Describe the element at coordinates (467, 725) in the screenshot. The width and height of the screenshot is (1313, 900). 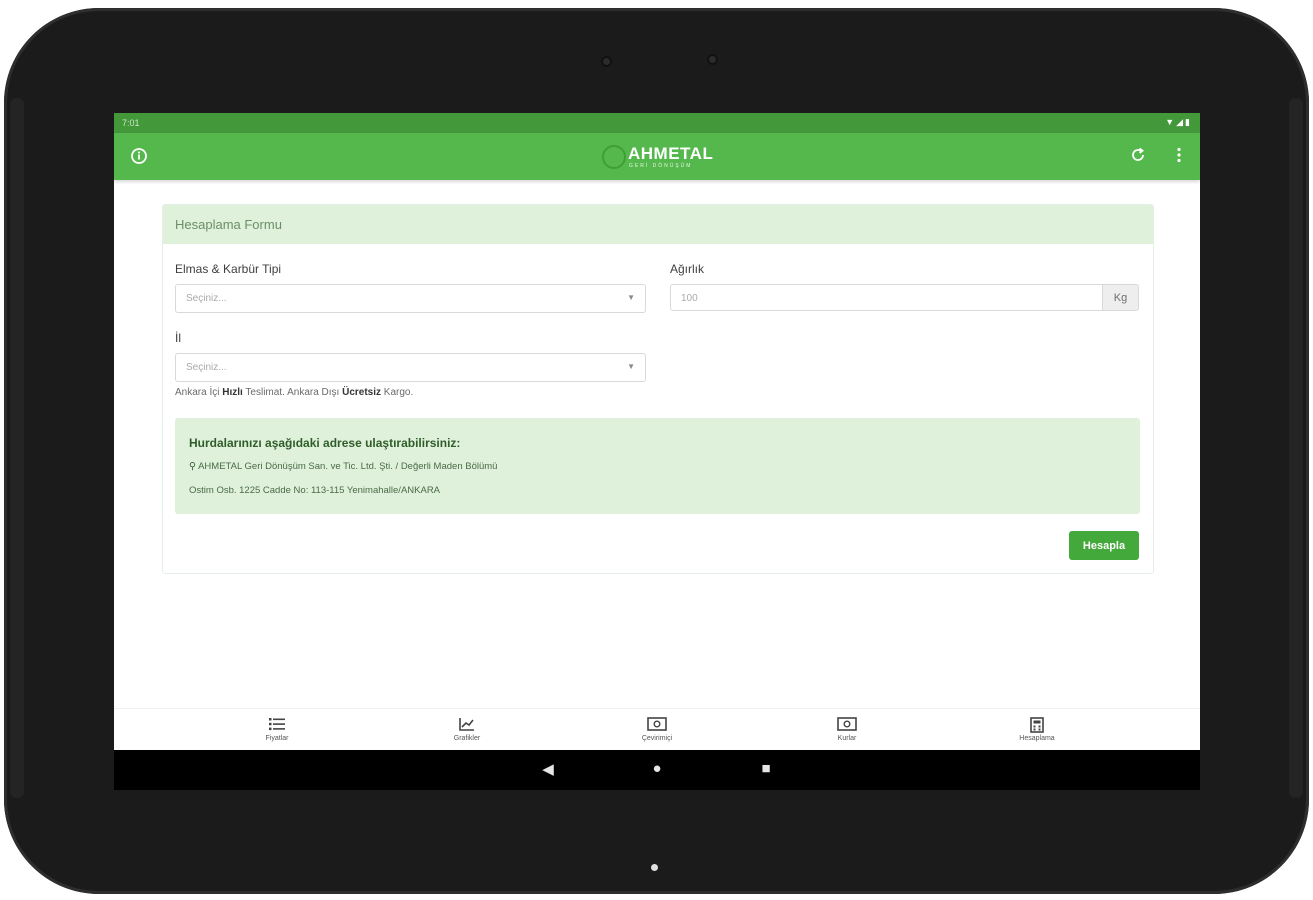
I see `chart-icon` at that location.